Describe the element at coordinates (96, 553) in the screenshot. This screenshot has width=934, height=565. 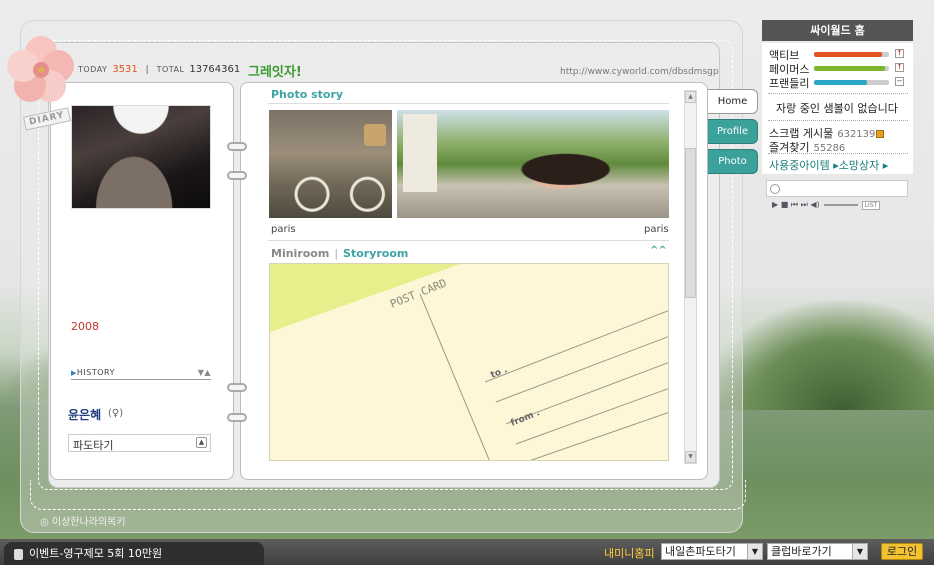
I see `event-text: 이벤트-영구제모 5회 10만원` at that location.